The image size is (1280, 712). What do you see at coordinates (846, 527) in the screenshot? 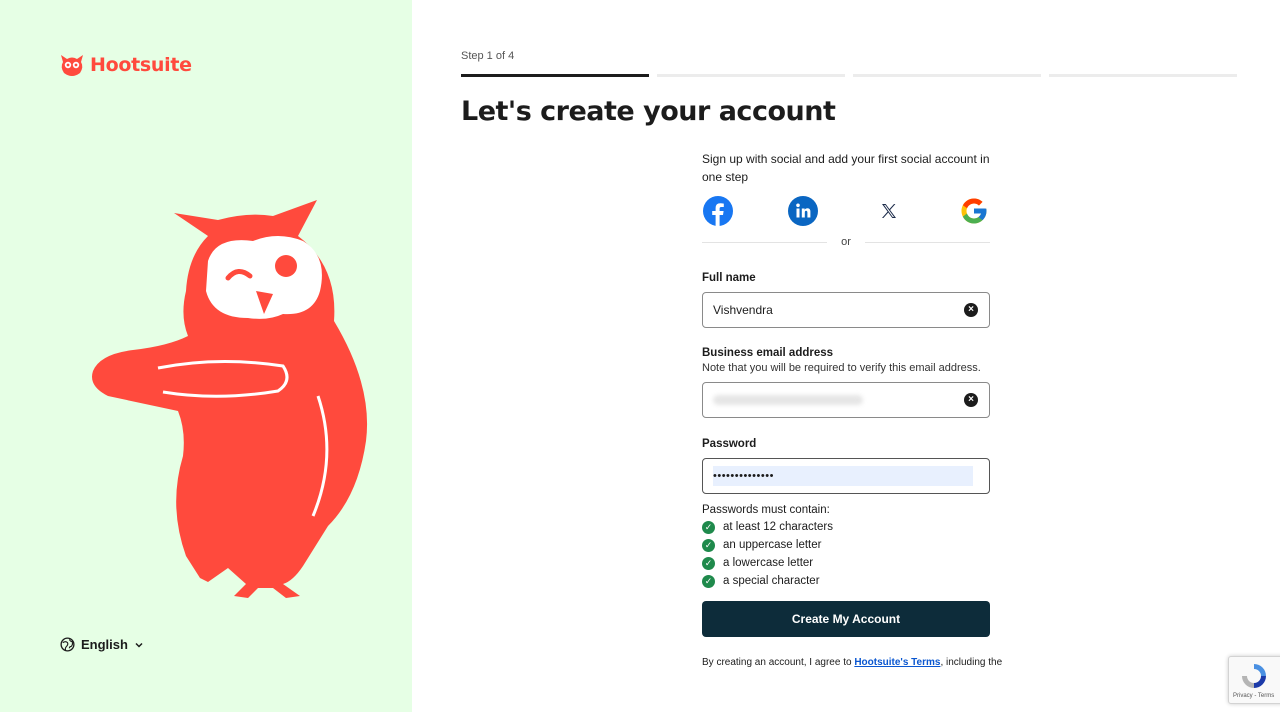
I see `password-rule: ✓ at least 12 characters` at bounding box center [846, 527].